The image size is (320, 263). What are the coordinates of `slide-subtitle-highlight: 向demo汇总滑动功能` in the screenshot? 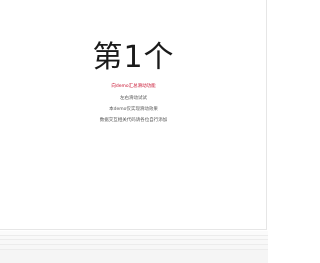 It's located at (133, 86).